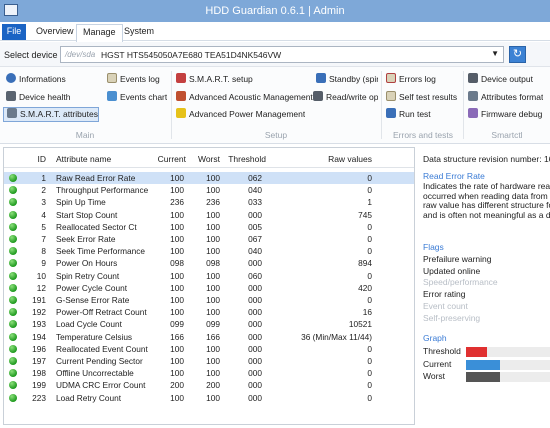  I want to click on cell-id: 7, so click(43, 239).